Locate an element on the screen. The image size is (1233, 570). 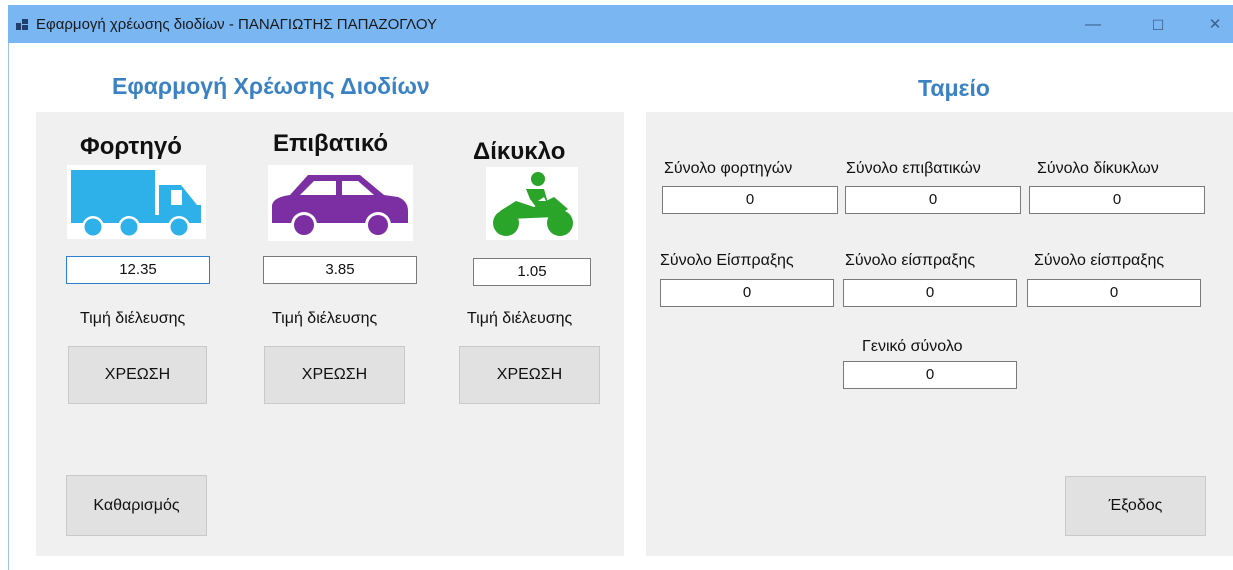
car-revenue-label: Σύνολο είσπραξης is located at coordinates (910, 260).